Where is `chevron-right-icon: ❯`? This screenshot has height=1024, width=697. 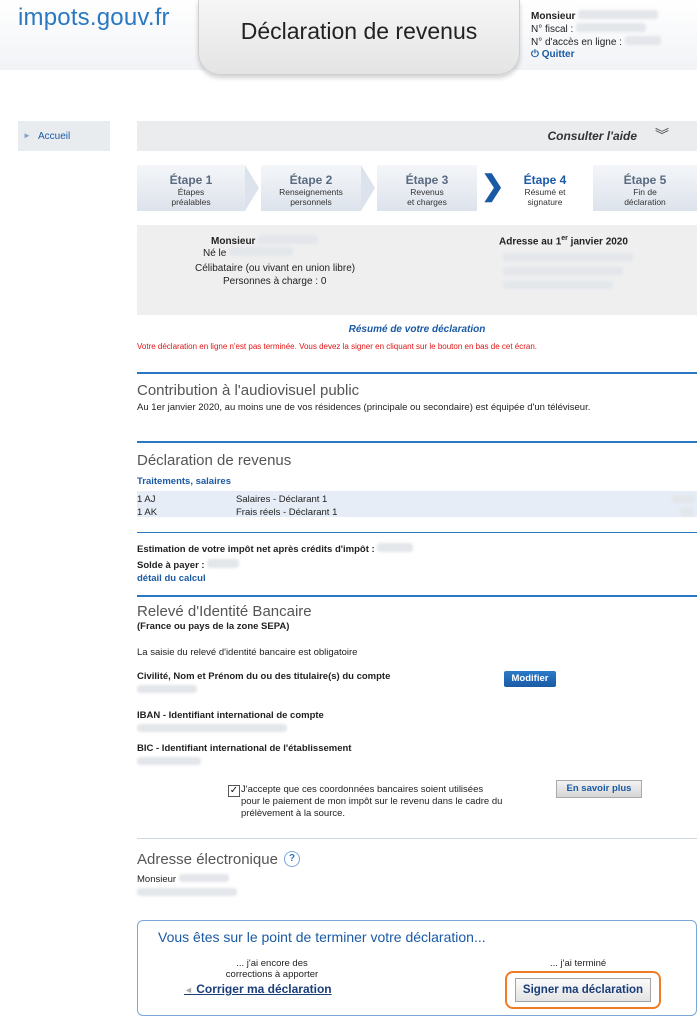
chevron-right-icon: ❯ is located at coordinates (493, 185).